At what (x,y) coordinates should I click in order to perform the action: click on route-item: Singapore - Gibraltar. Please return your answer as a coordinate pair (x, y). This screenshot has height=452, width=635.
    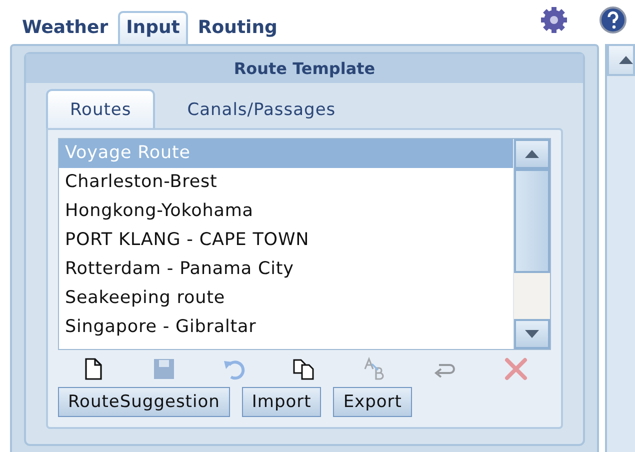
    Looking at the image, I should click on (286, 327).